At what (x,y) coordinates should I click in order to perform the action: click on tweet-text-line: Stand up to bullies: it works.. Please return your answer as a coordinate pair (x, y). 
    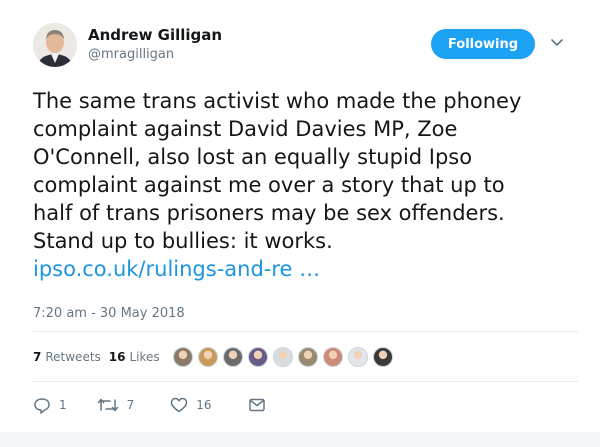
    Looking at the image, I should click on (183, 241).